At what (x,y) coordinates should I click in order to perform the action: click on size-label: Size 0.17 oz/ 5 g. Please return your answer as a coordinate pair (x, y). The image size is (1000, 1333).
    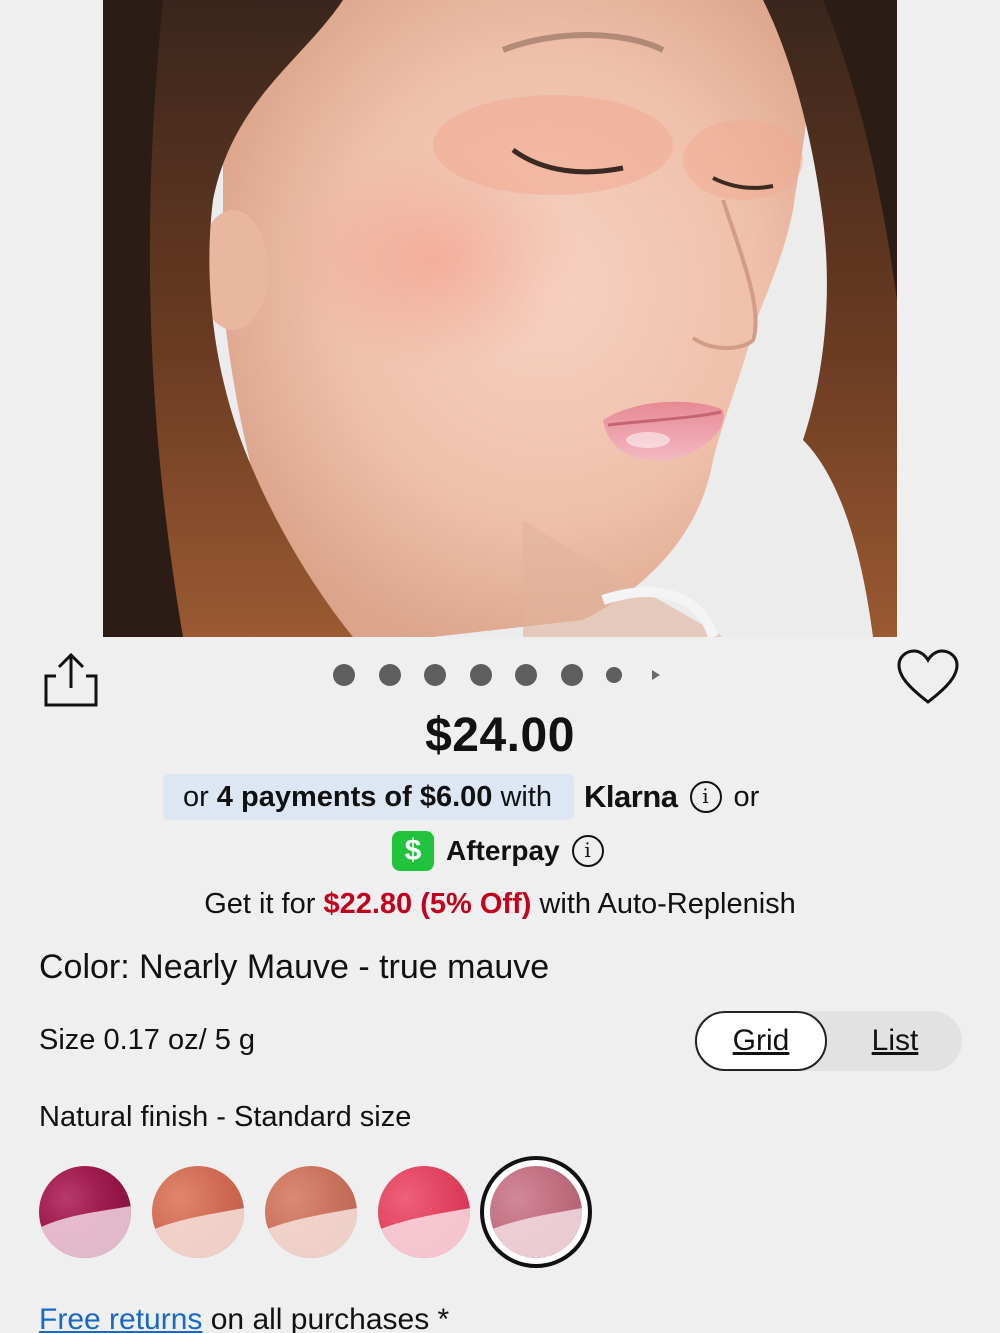
    Looking at the image, I should click on (147, 1040).